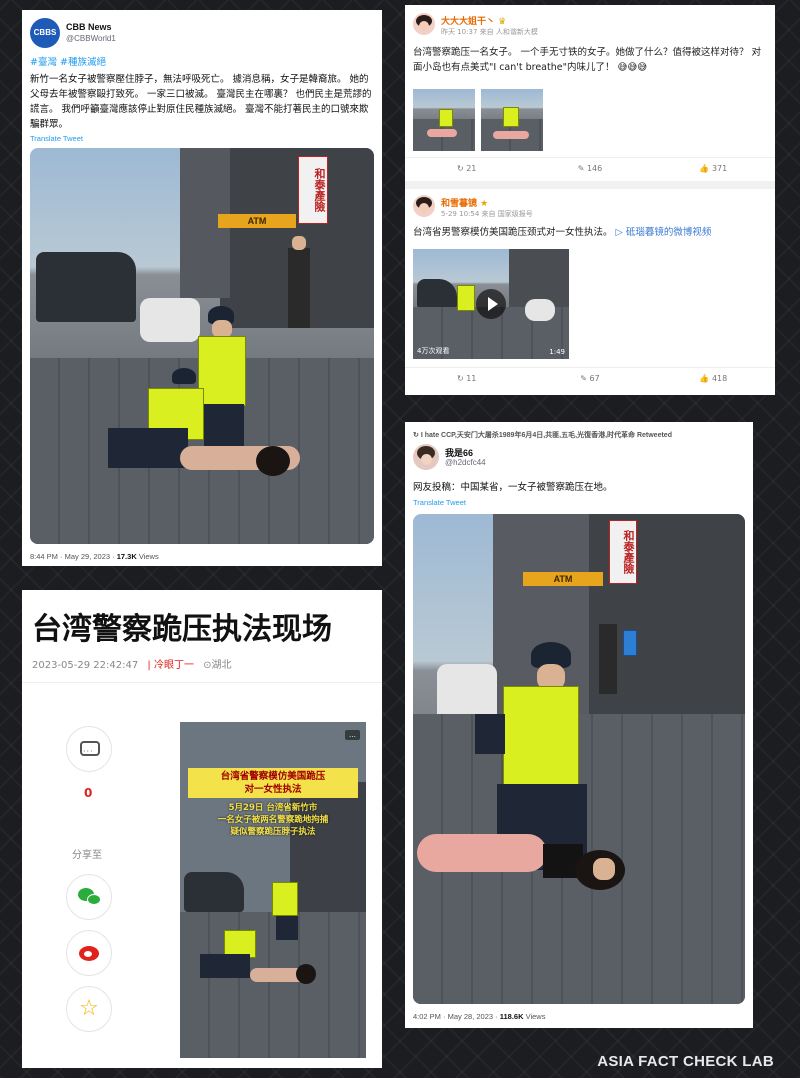  Describe the element at coordinates (273, 789) in the screenshot. I see `video-caption-line2: 对一女性执法` at that location.